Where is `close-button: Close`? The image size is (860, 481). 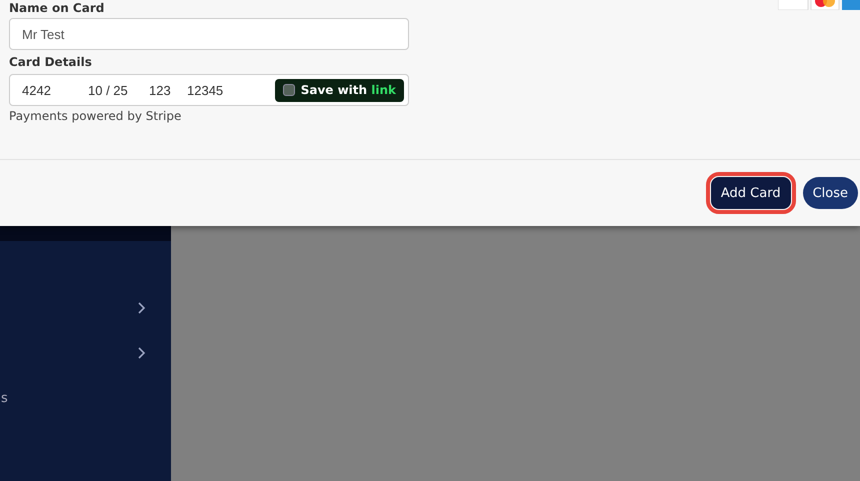 close-button: Close is located at coordinates (830, 193).